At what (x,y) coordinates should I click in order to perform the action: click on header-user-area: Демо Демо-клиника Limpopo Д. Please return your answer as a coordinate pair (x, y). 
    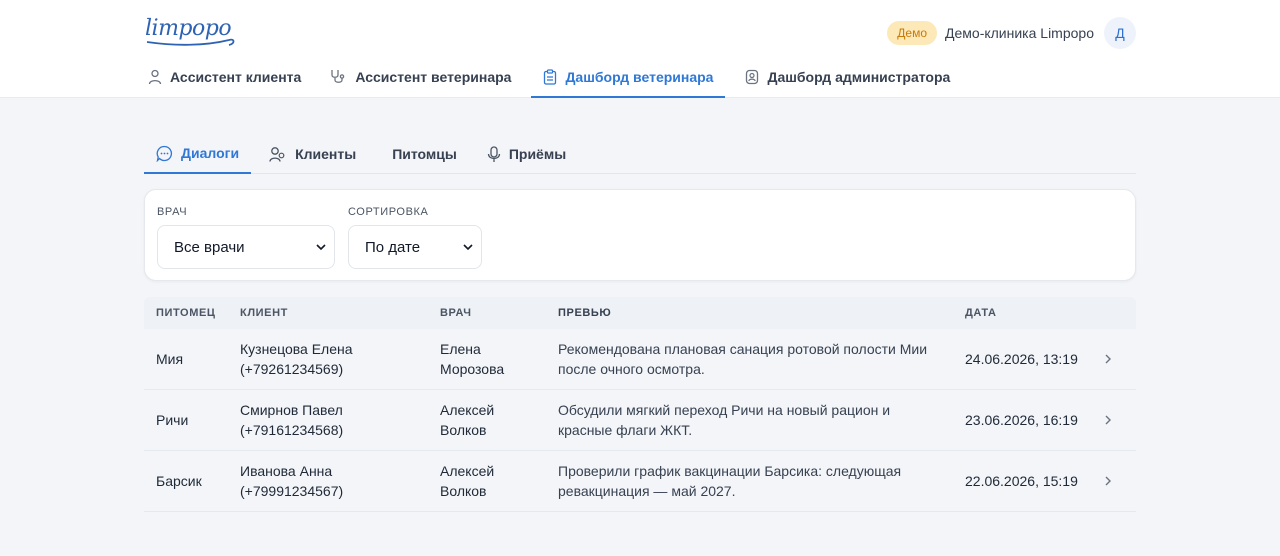
    Looking at the image, I should click on (1011, 33).